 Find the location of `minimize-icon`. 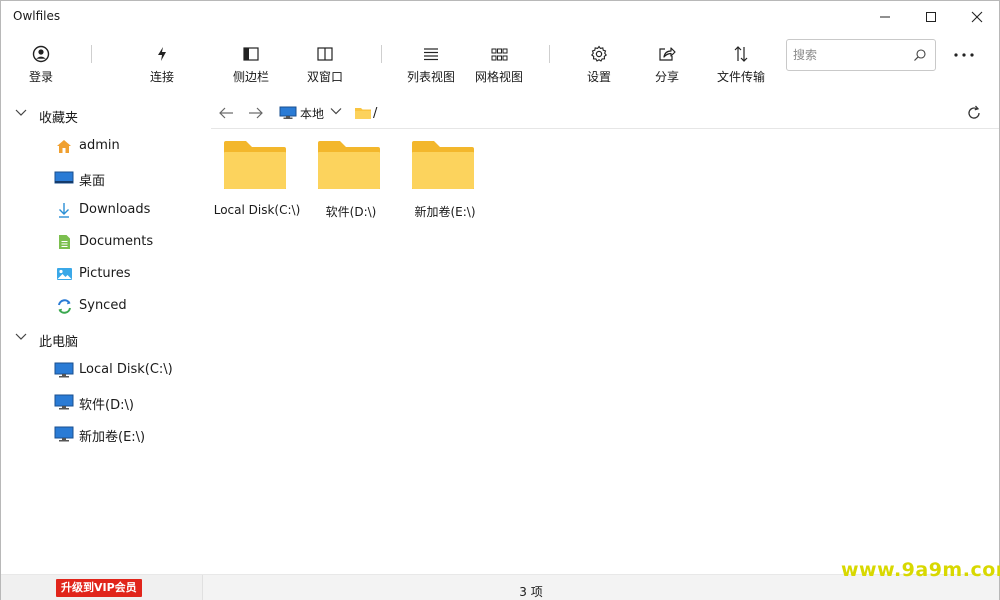

minimize-icon is located at coordinates (885, 17).